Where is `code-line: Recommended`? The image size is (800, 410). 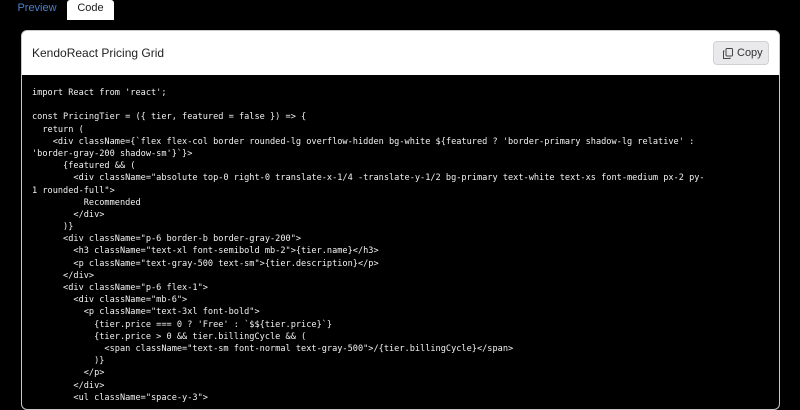
code-line: Recommended is located at coordinates (86, 202).